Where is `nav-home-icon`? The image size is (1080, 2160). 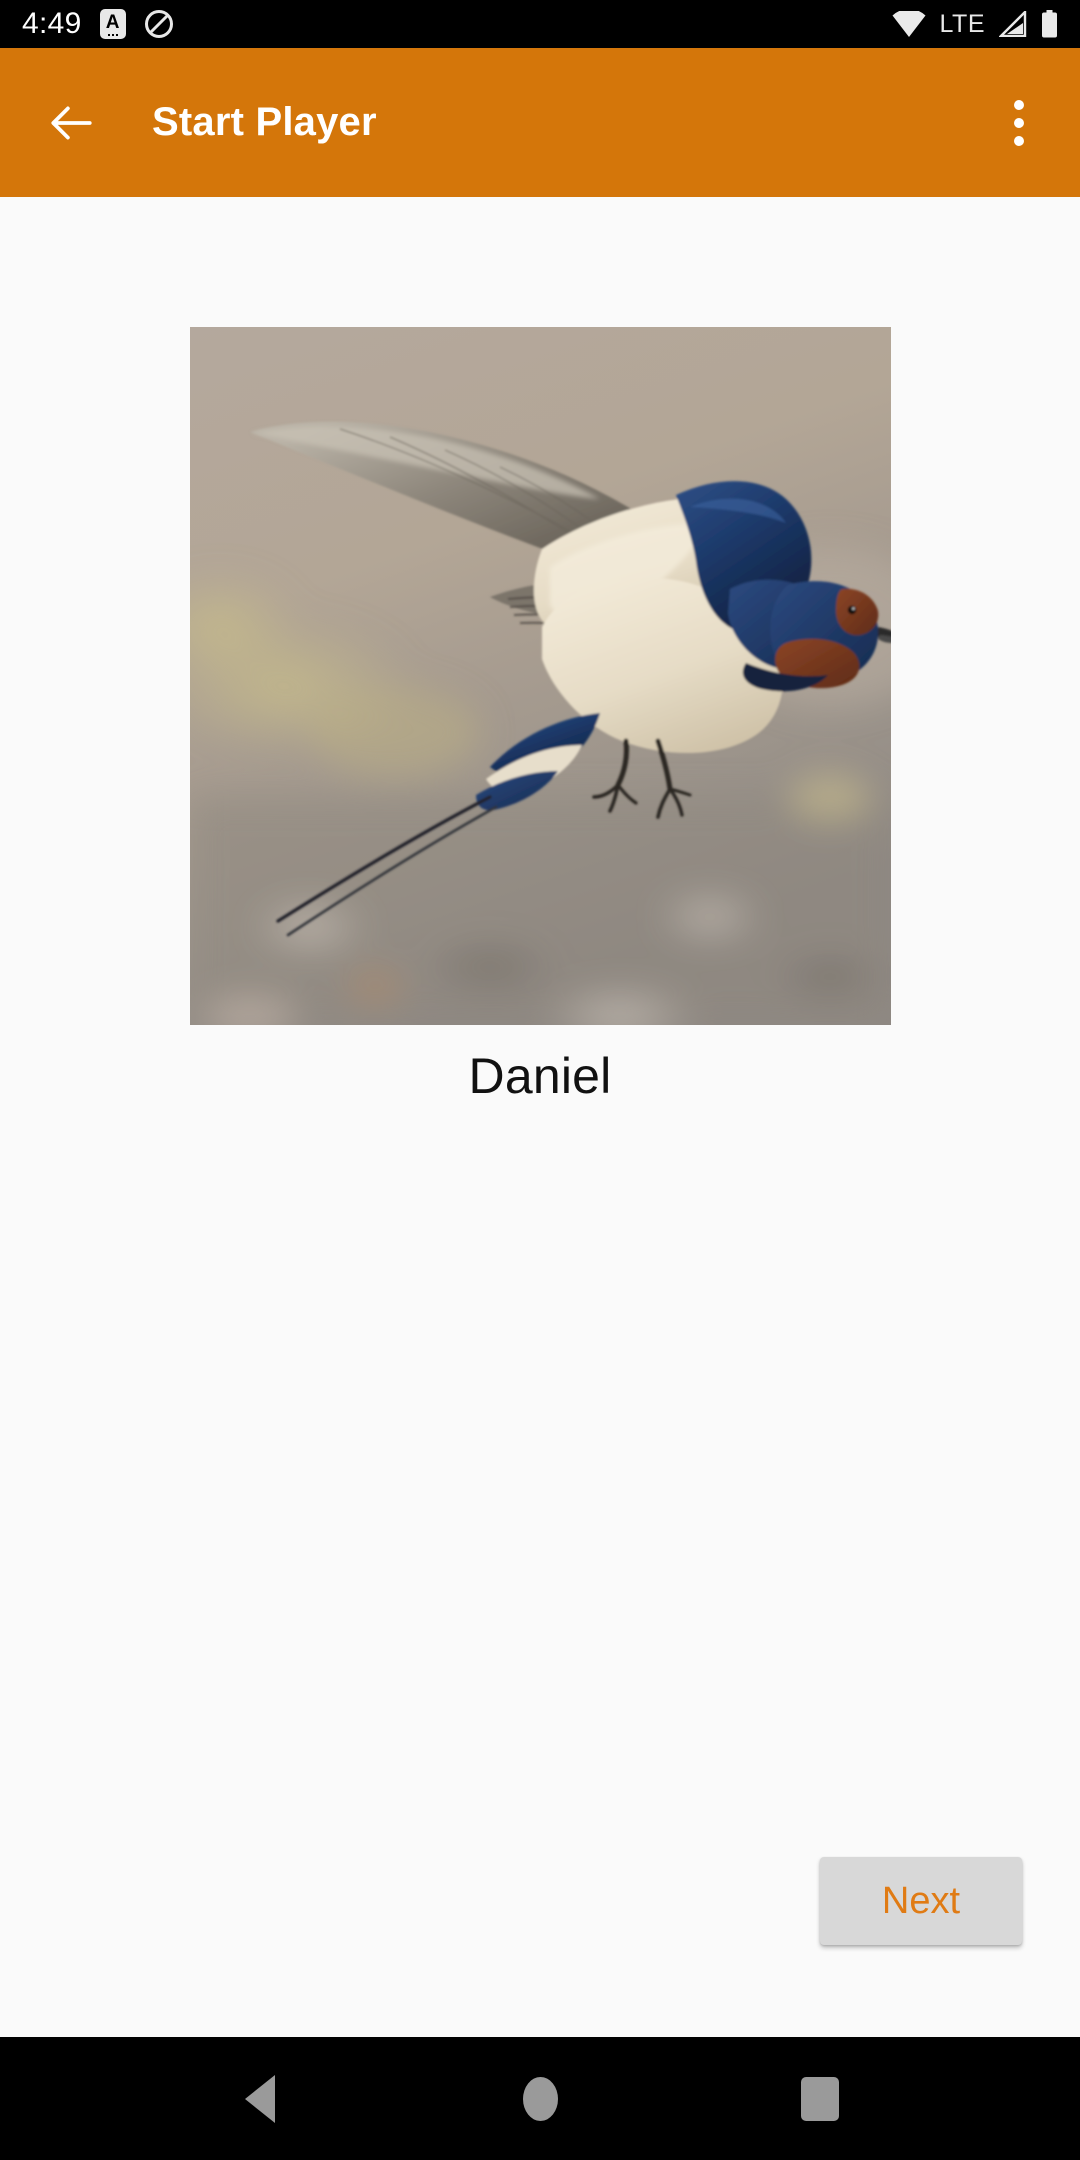
nav-home-icon is located at coordinates (540, 2098).